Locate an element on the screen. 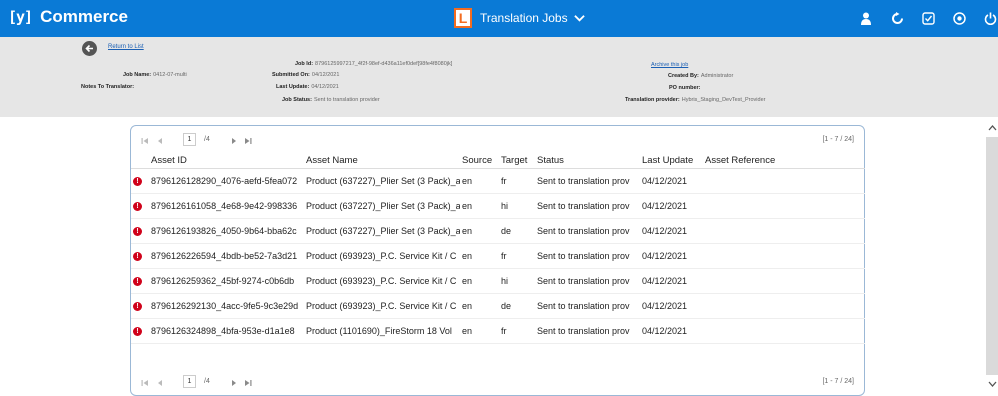 This screenshot has height=396, width=998. brand: [y] Commerce is located at coordinates (68, 17).